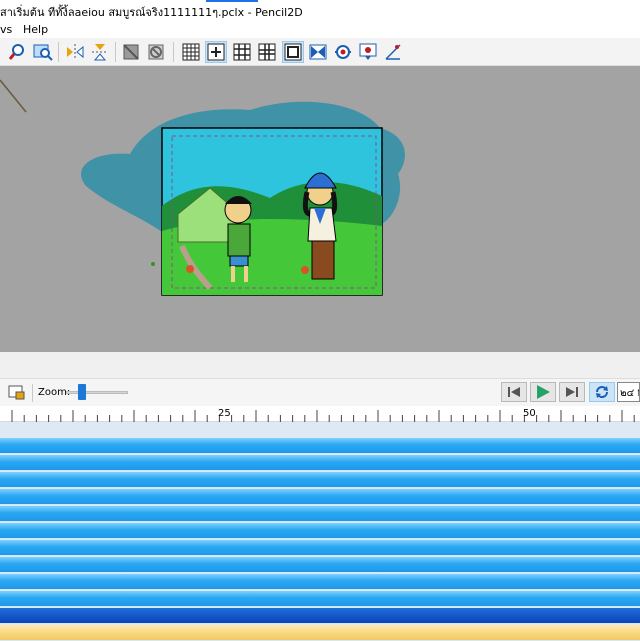 The width and height of the screenshot is (640, 641). What do you see at coordinates (368, 52) in the screenshot?
I see `overlay-settings-icon` at bounding box center [368, 52].